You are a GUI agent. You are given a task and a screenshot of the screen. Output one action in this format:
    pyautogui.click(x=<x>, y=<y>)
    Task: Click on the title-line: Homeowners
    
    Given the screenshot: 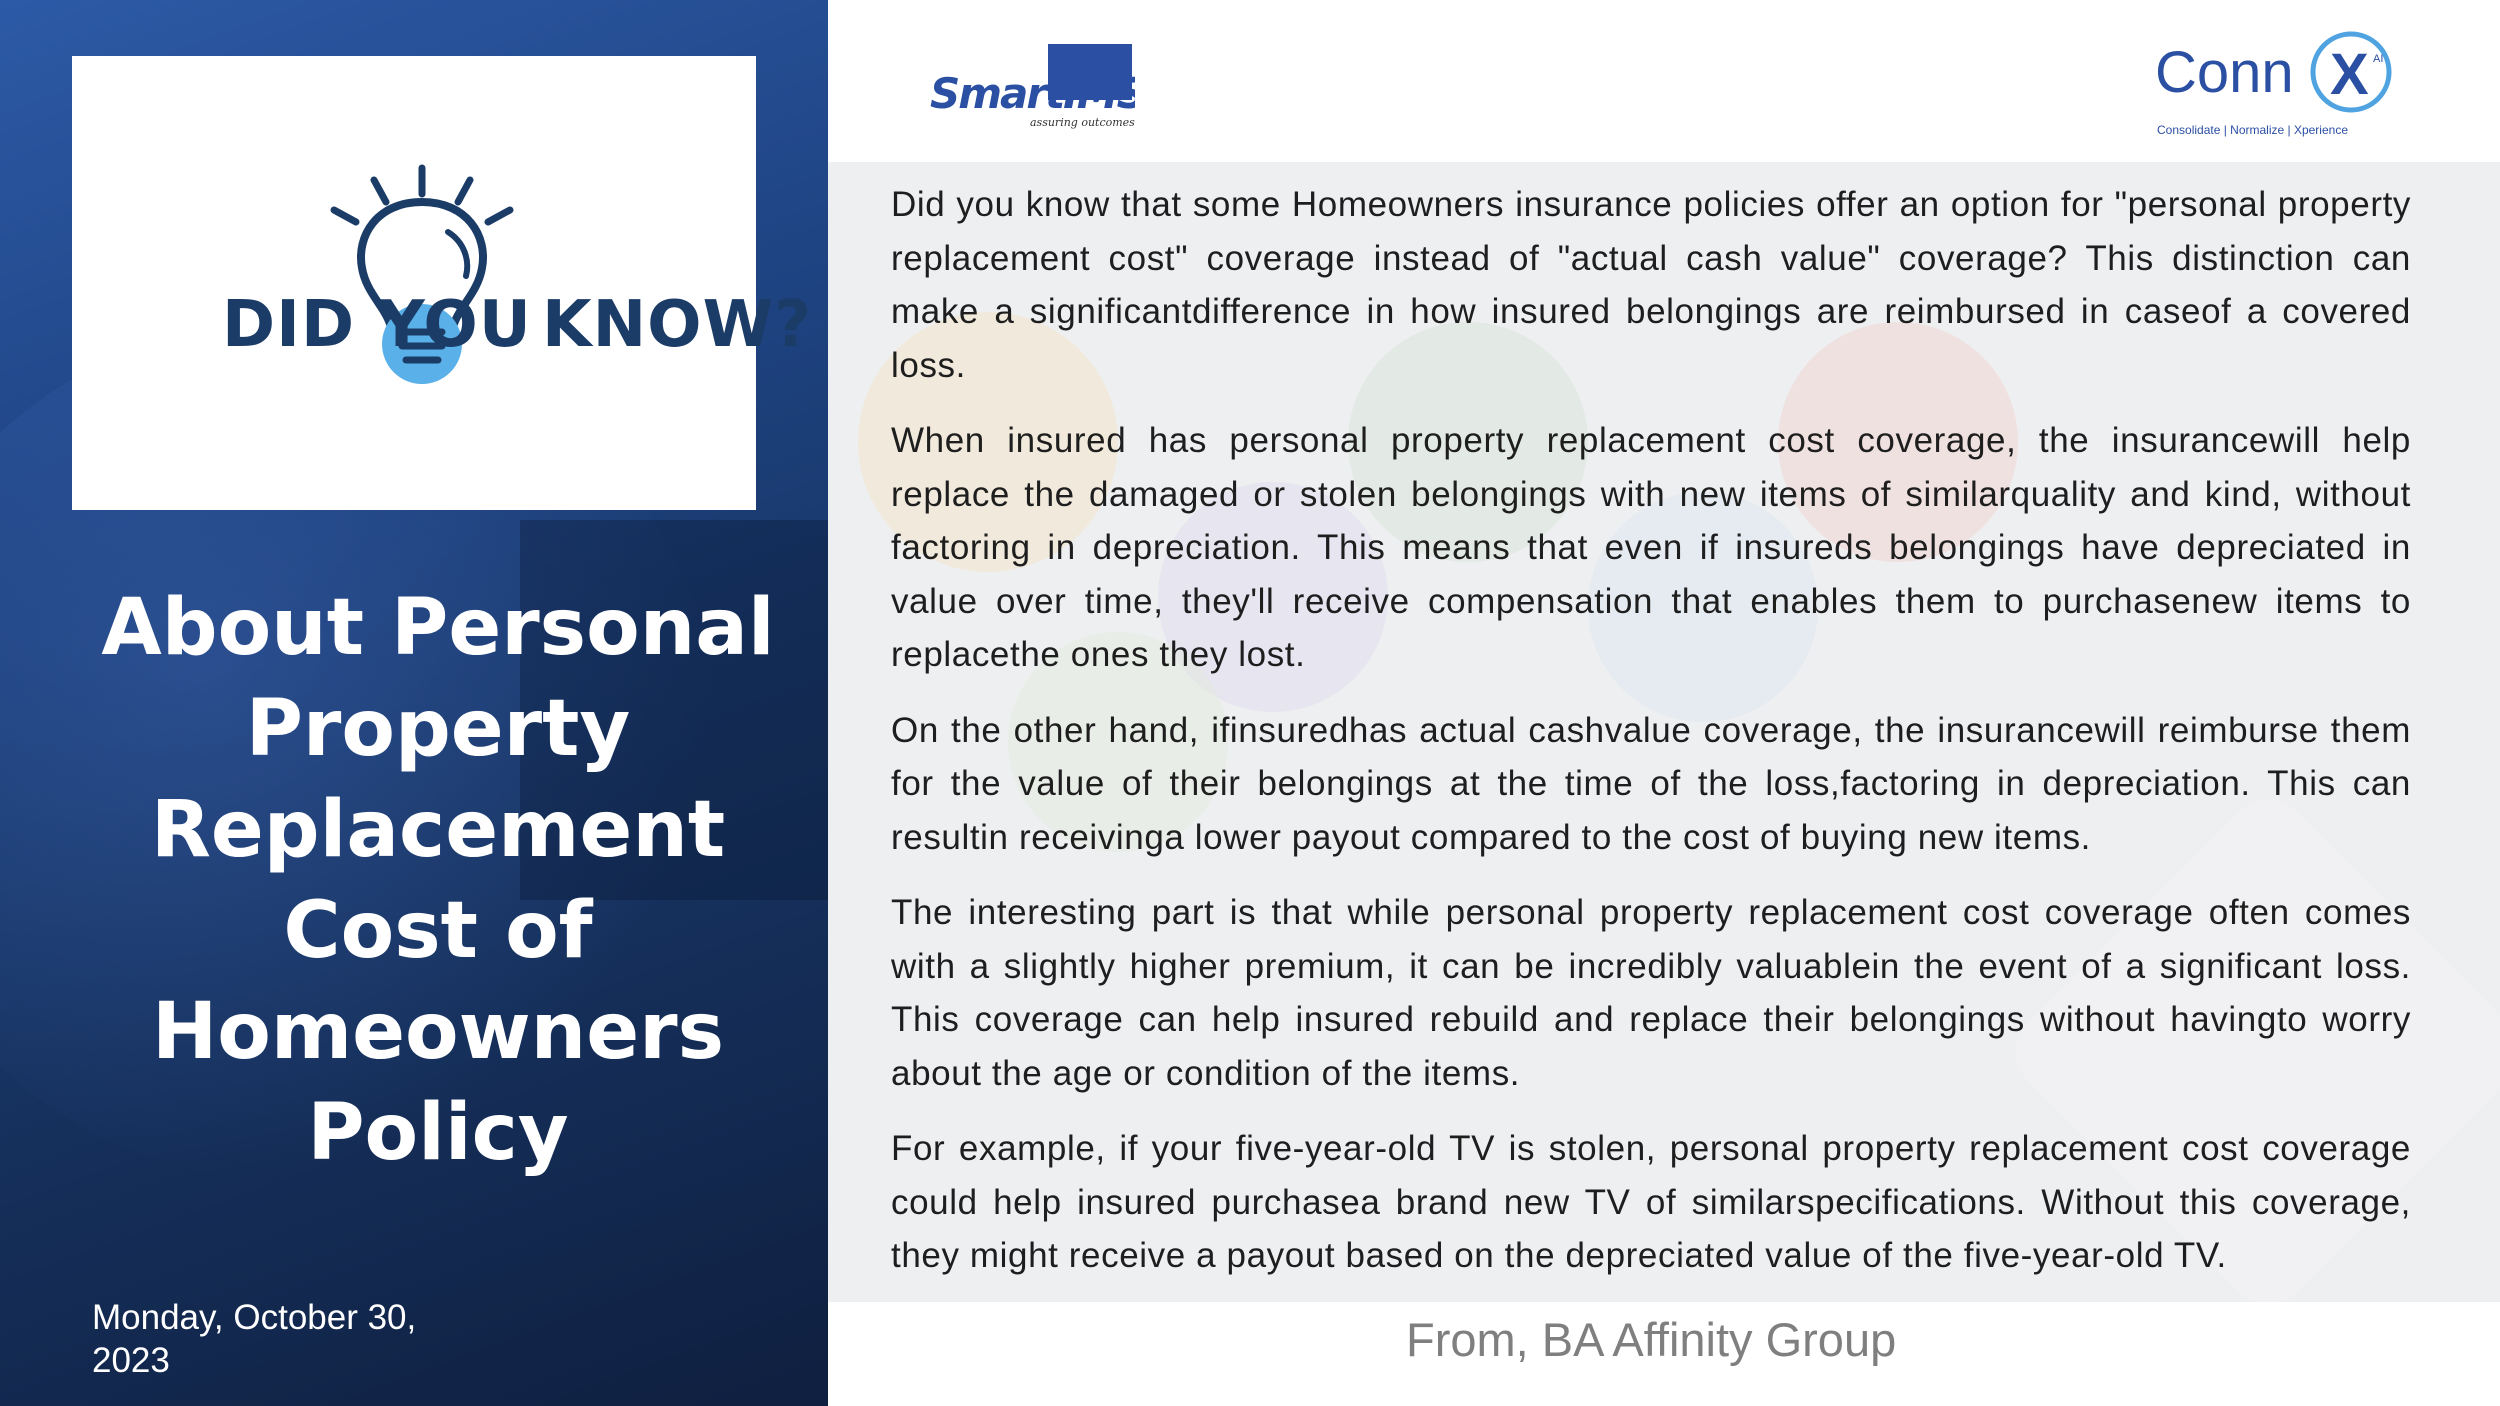 What is the action you would take?
    pyautogui.click(x=437, y=1032)
    